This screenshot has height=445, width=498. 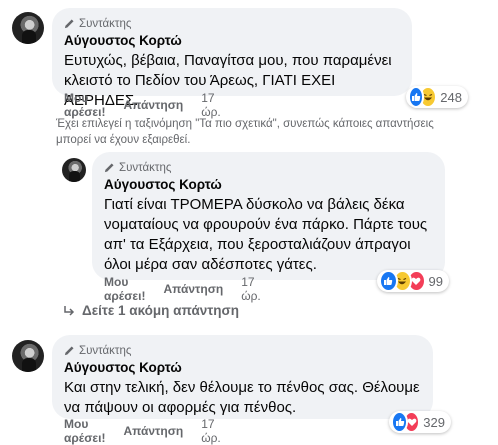 What do you see at coordinates (451, 97) in the screenshot?
I see `reactions-count: 248` at bounding box center [451, 97].